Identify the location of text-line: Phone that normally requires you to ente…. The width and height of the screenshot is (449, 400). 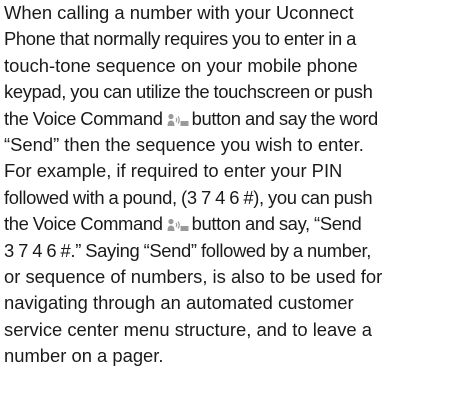
(180, 39).